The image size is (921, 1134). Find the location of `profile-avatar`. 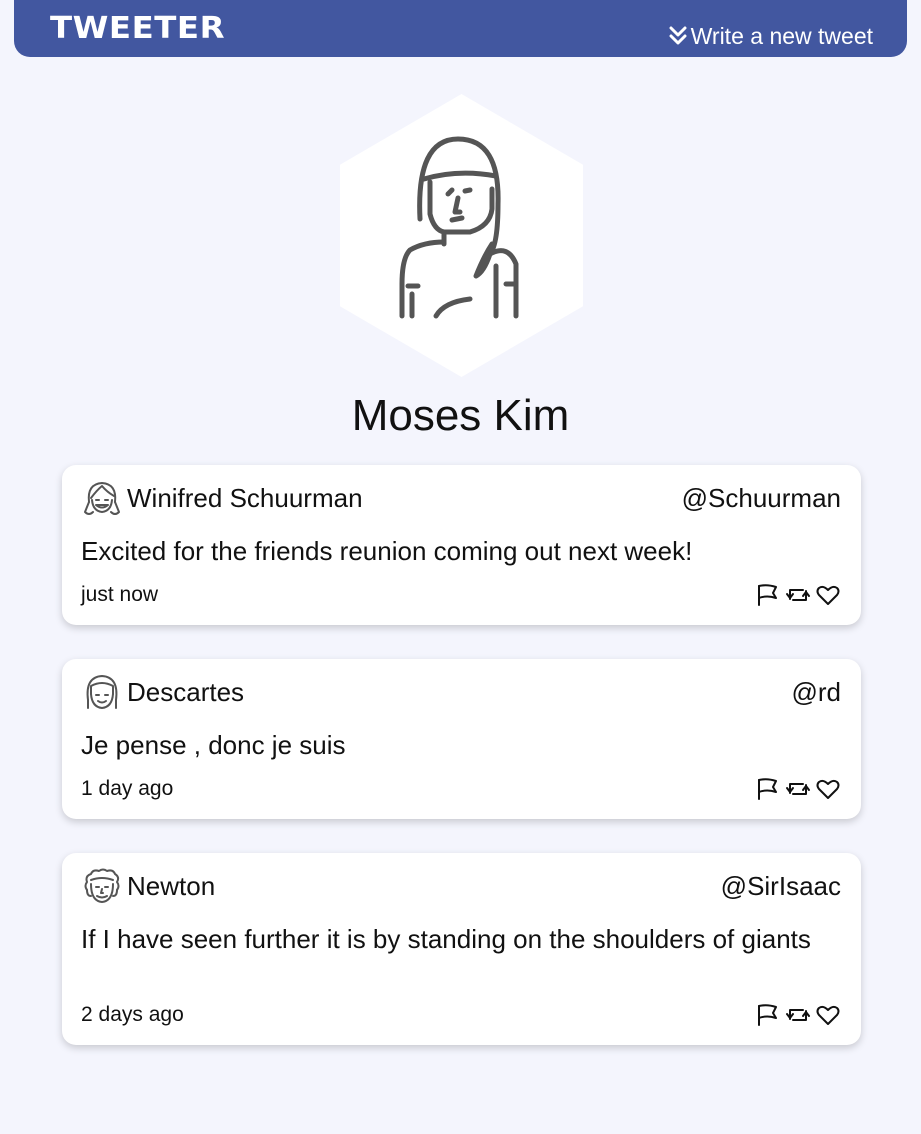

profile-avatar is located at coordinates (461, 235).